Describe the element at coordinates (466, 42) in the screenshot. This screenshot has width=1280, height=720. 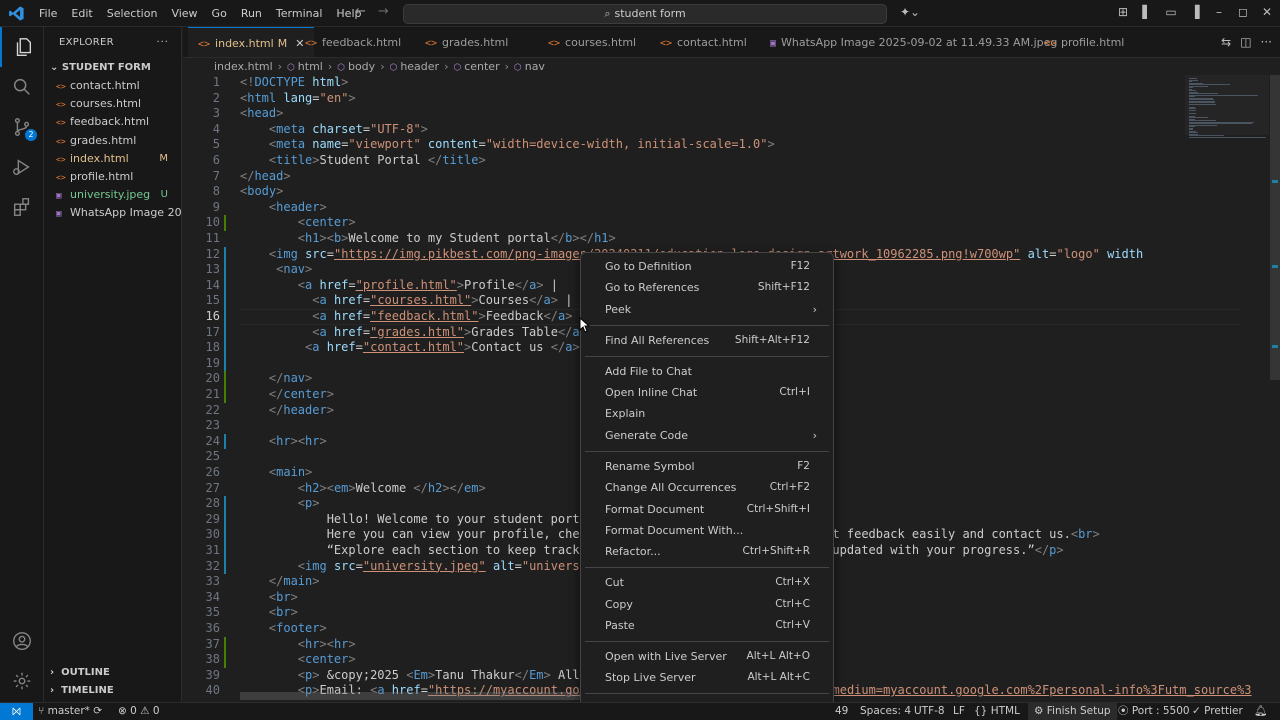
I see `tab-grades: <> grades.html` at that location.